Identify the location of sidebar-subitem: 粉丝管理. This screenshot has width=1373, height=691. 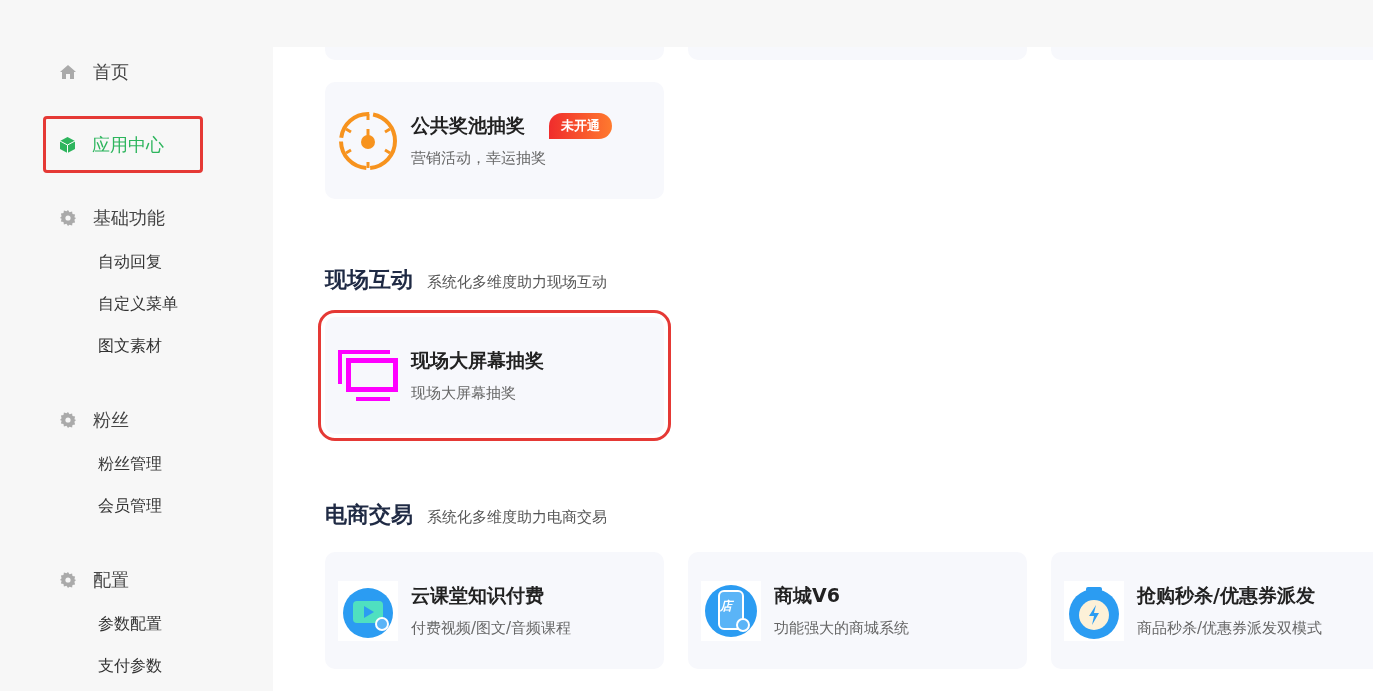
(130, 464).